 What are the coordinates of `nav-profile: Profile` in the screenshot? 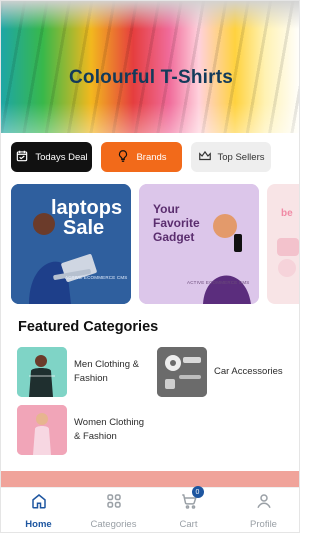 It's located at (262, 511).